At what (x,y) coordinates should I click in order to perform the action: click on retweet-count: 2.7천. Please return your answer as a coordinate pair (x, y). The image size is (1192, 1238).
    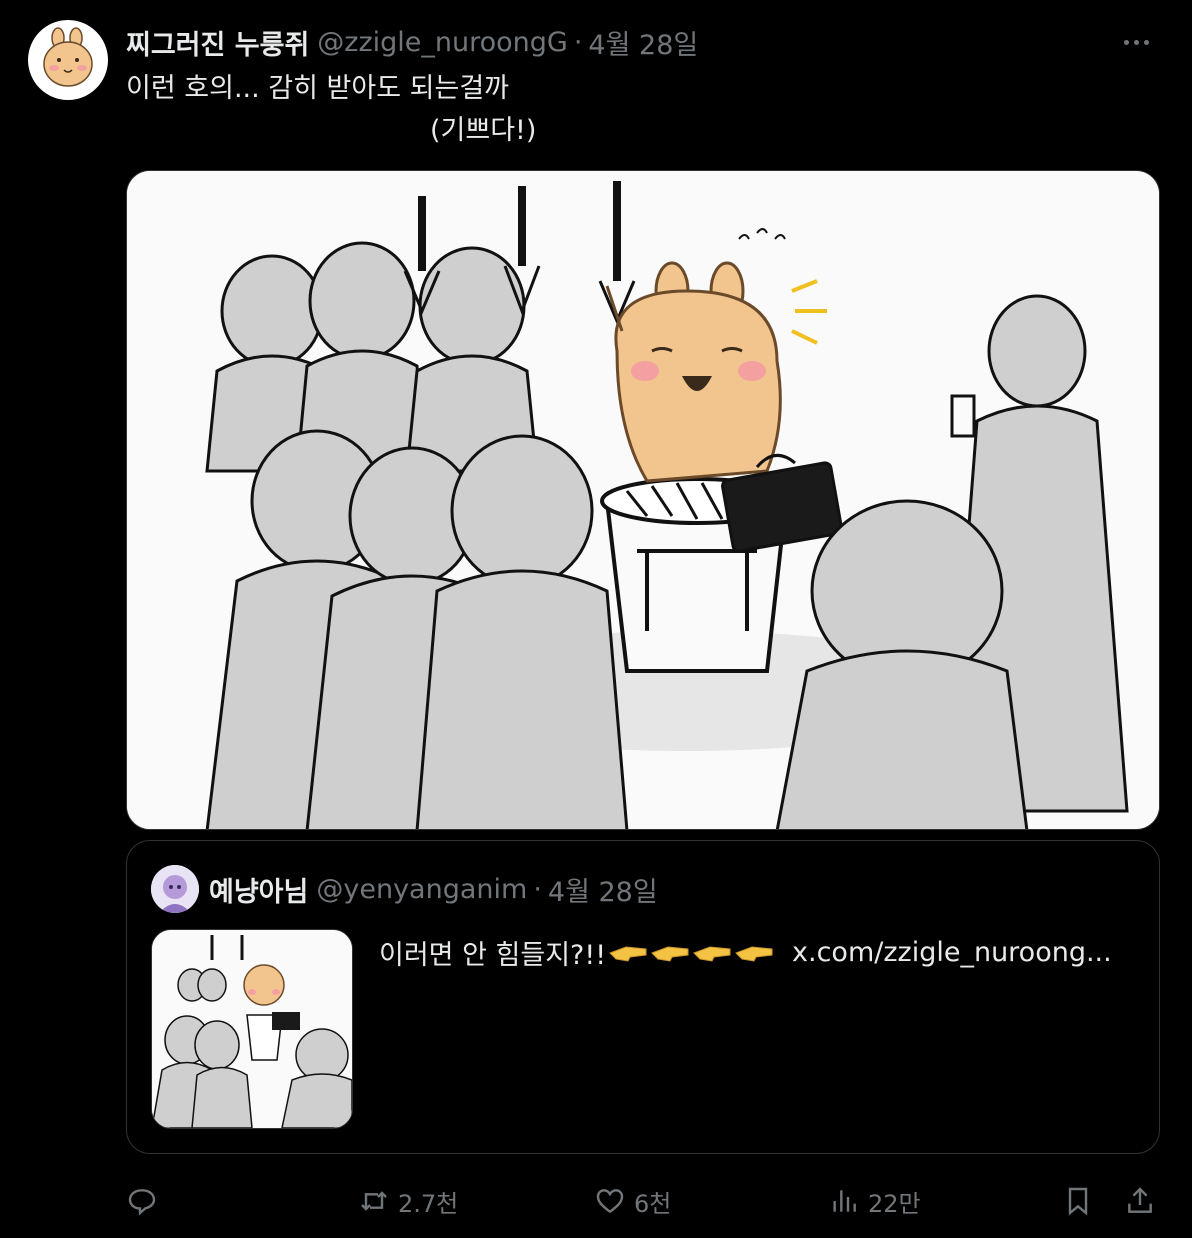
    Looking at the image, I should click on (428, 1203).